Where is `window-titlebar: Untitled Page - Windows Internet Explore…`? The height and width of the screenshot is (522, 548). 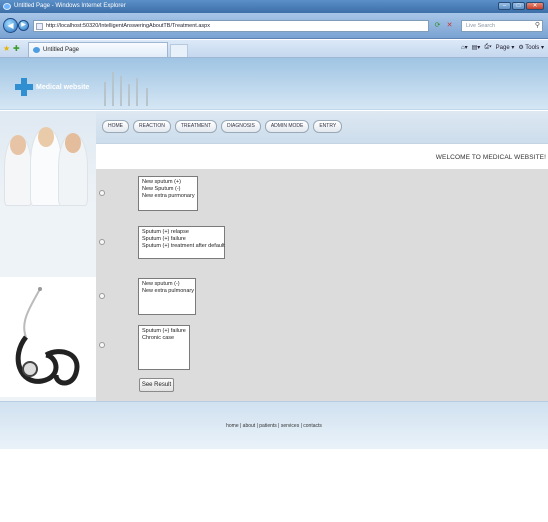 window-titlebar: Untitled Page - Windows Internet Explore… is located at coordinates (274, 6).